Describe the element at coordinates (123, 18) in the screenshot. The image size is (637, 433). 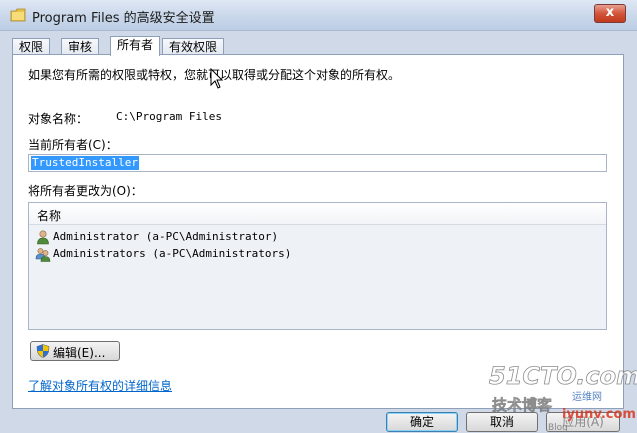
I see `window-title: Program Files 的高级安全设置` at that location.